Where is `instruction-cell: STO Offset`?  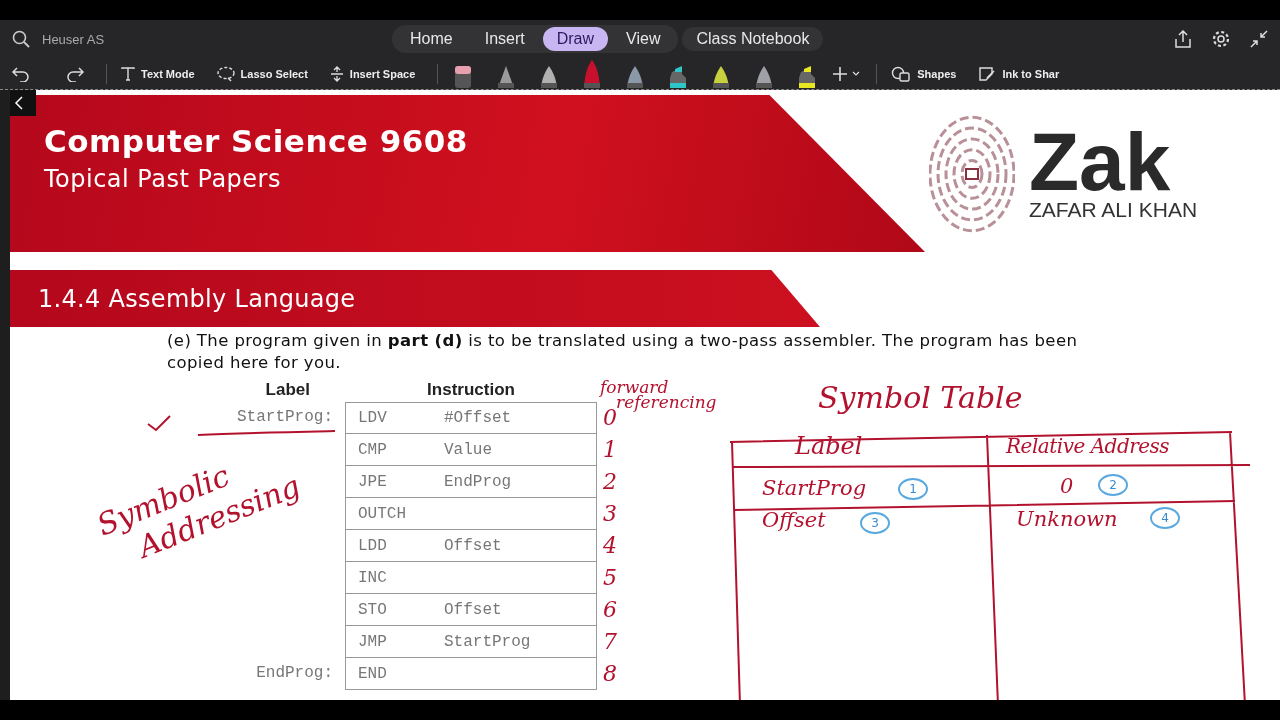
instruction-cell: STO Offset is located at coordinates (471, 610).